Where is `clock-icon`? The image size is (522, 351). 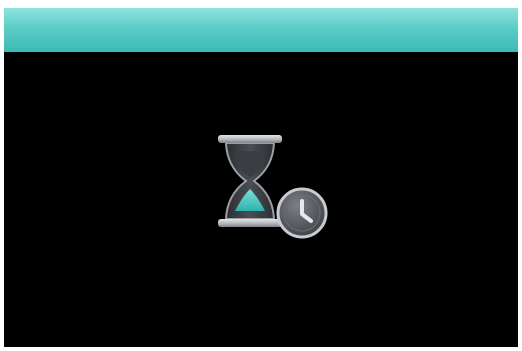
clock-icon is located at coordinates (302, 213).